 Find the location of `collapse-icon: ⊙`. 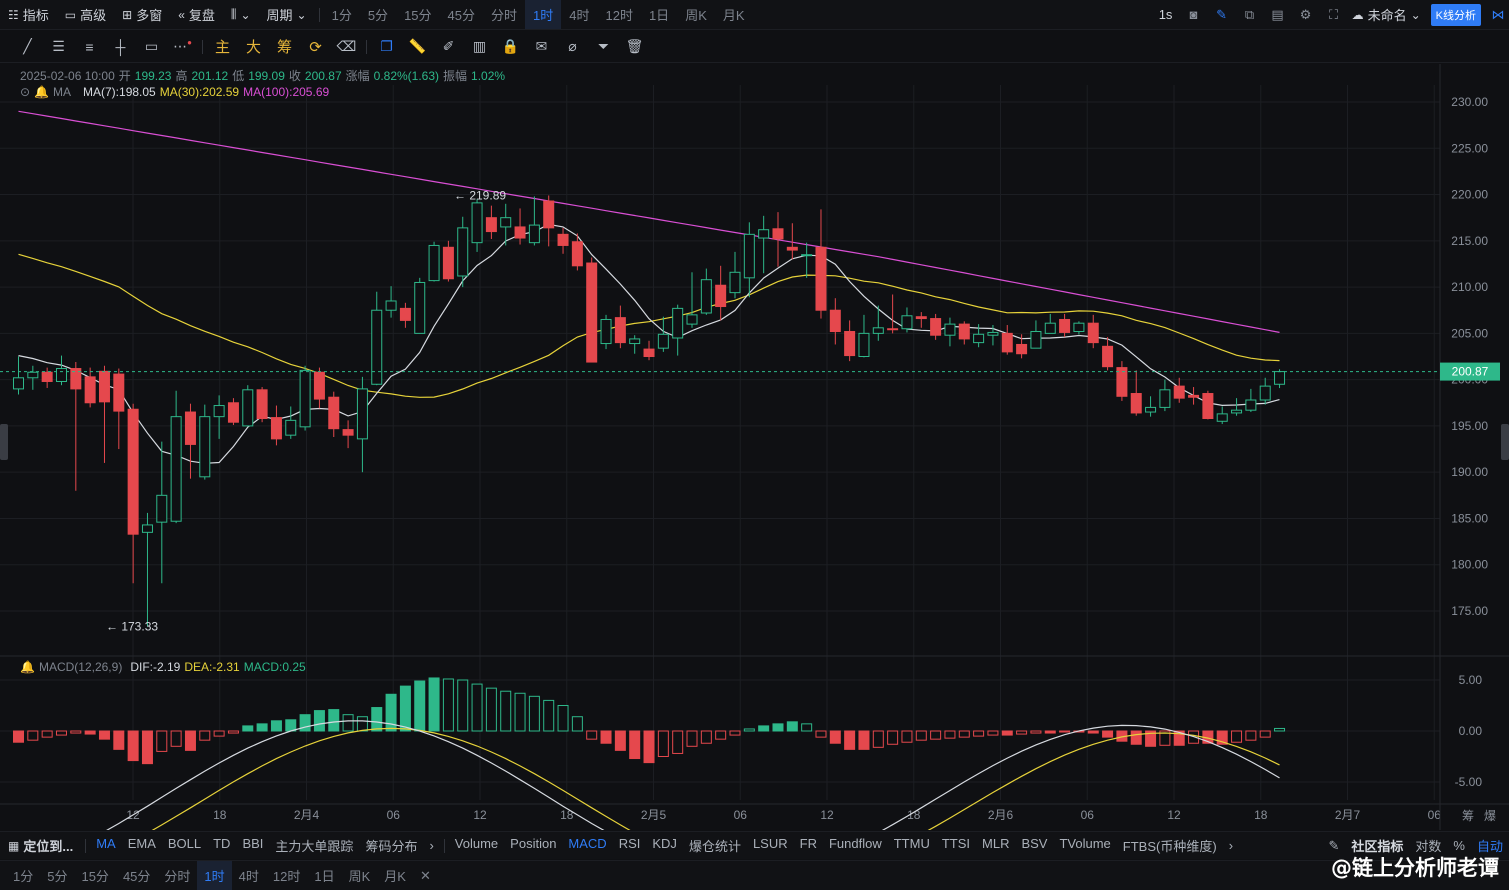

collapse-icon: ⊙ is located at coordinates (25, 92).